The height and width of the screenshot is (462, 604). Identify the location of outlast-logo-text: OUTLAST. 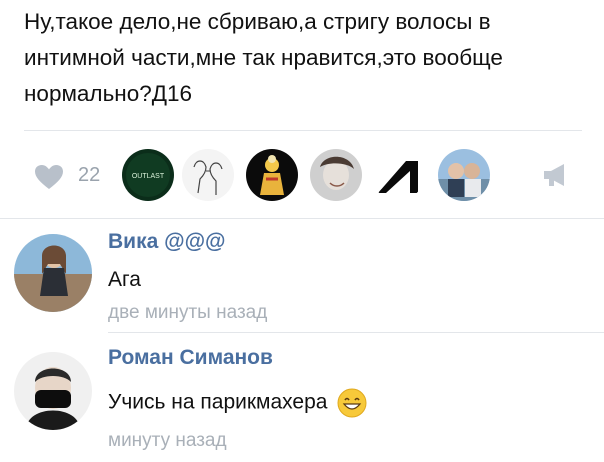
(148, 176).